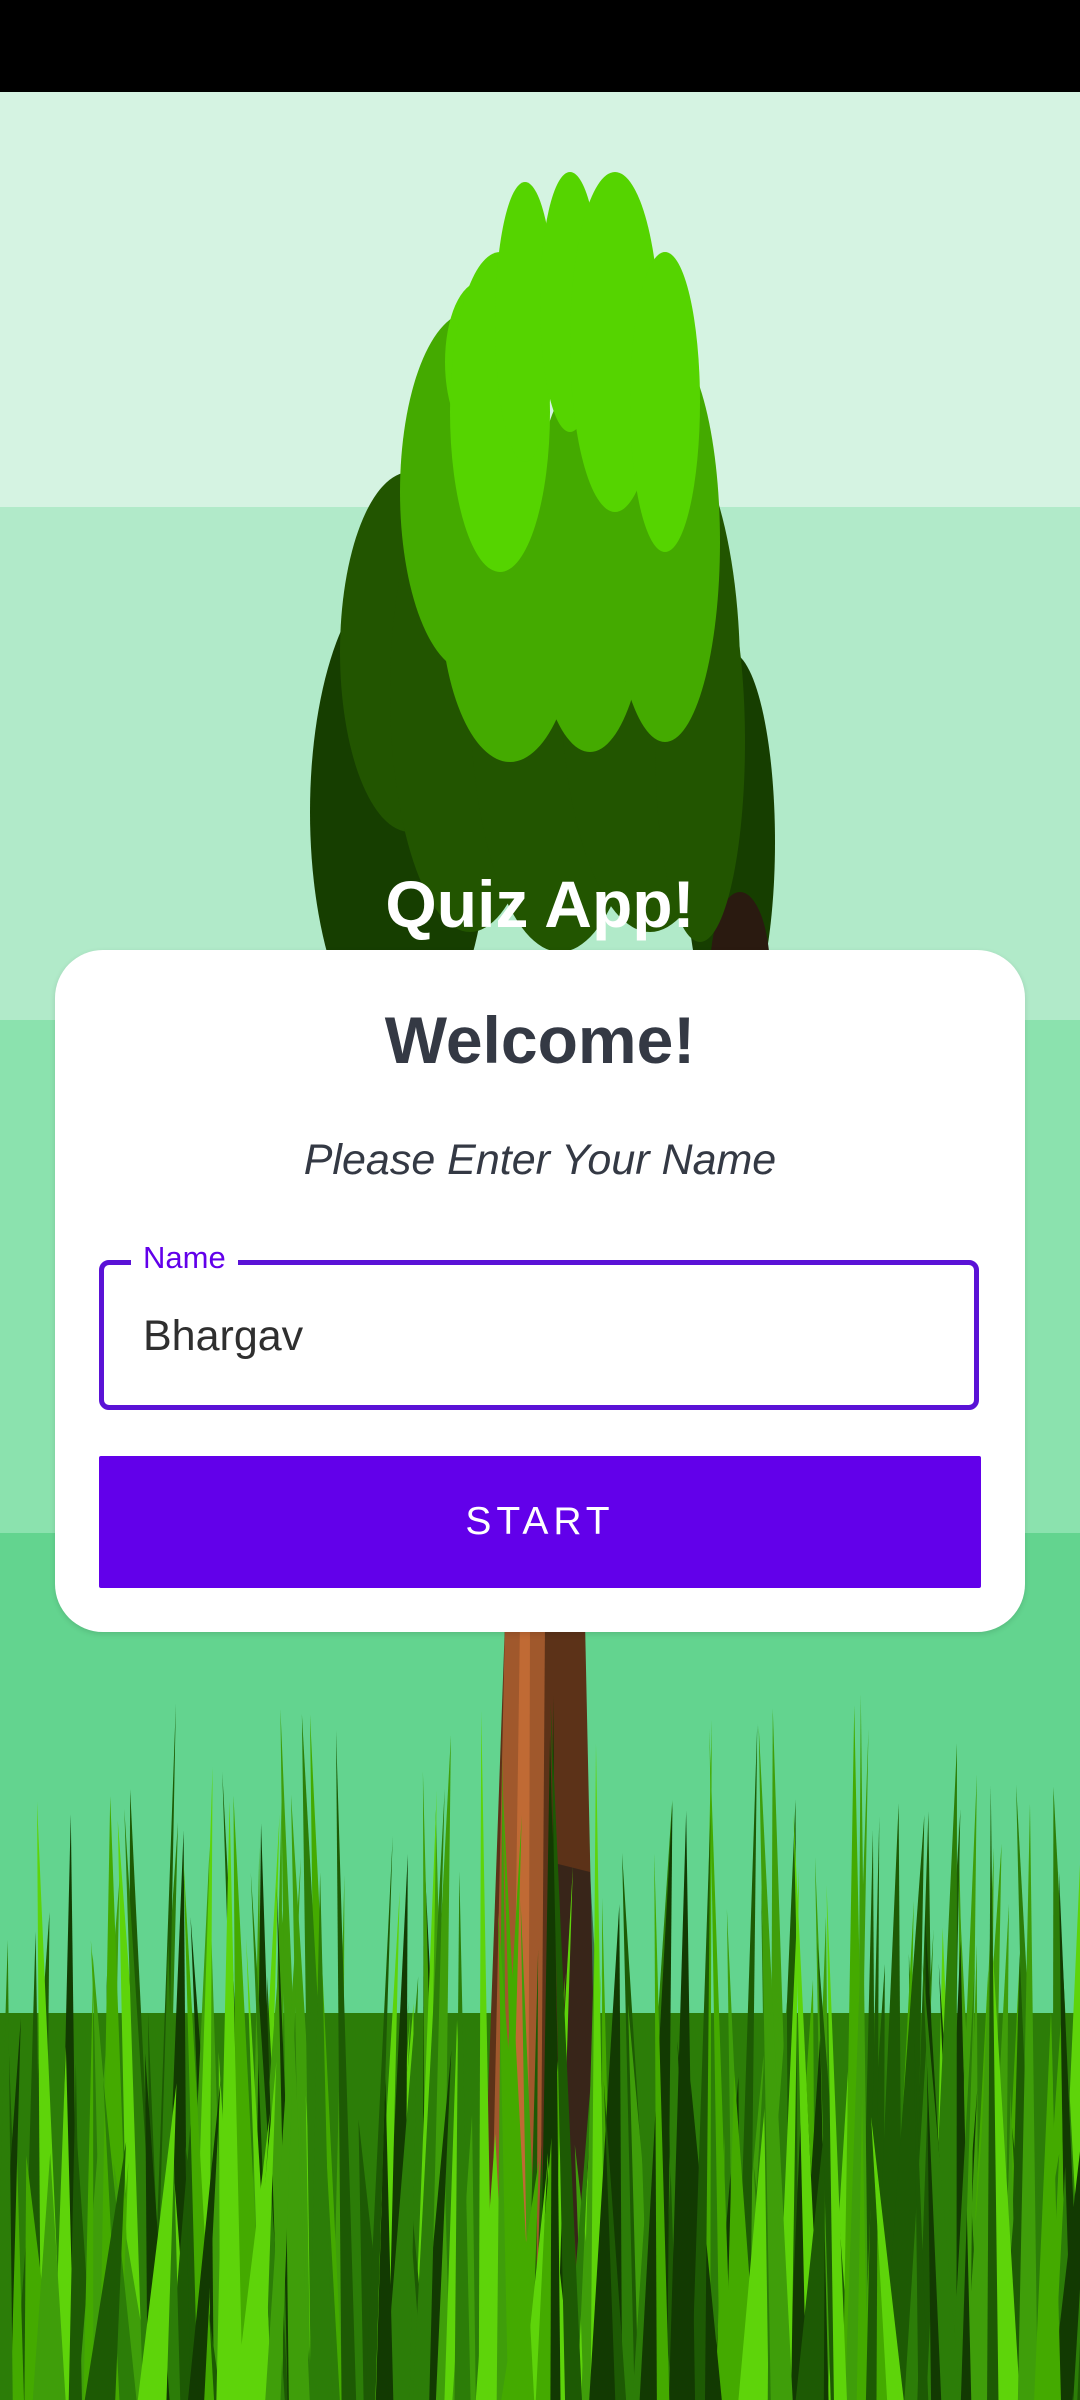  Describe the element at coordinates (540, 1522) in the screenshot. I see `start-button: START` at that location.